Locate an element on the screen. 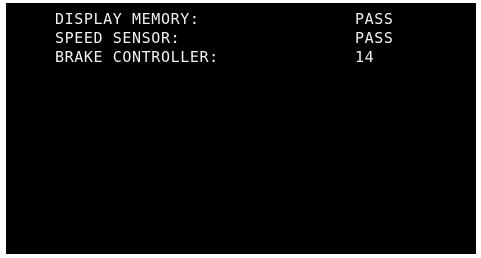 The width and height of the screenshot is (481, 258). brake-controller-value: 14 is located at coordinates (365, 57).